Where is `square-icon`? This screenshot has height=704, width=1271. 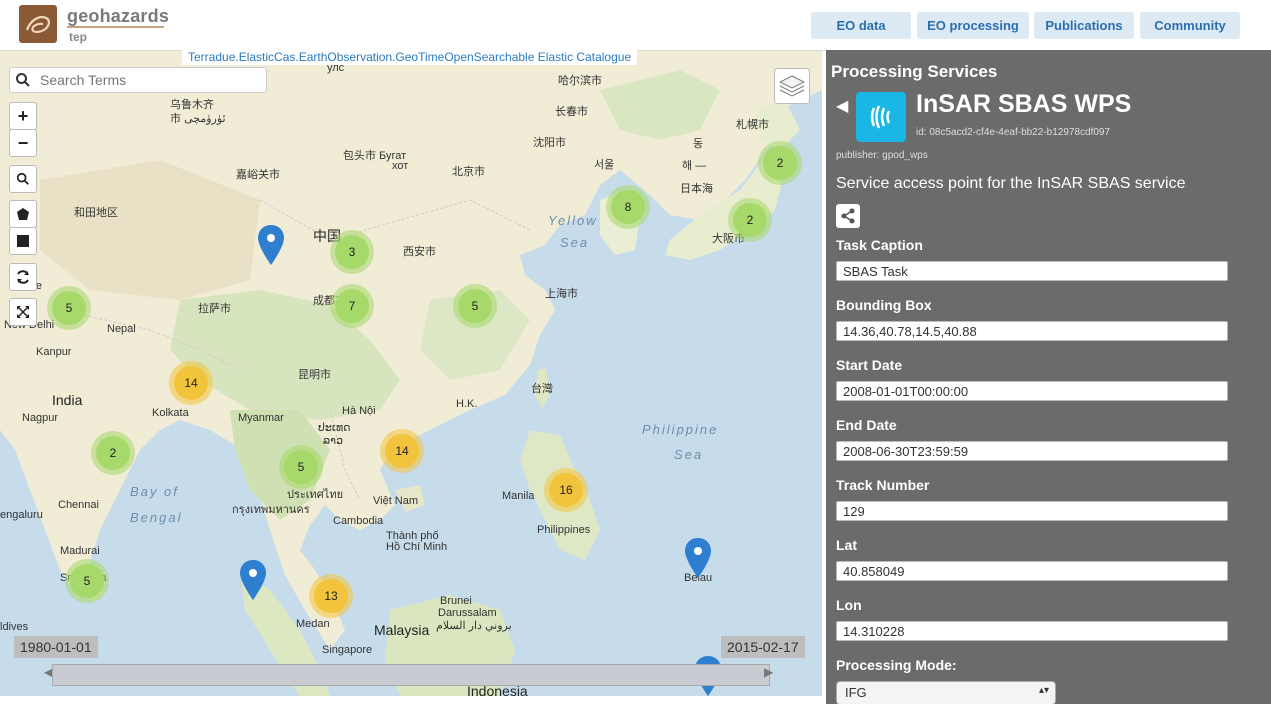 square-icon is located at coordinates (23, 241).